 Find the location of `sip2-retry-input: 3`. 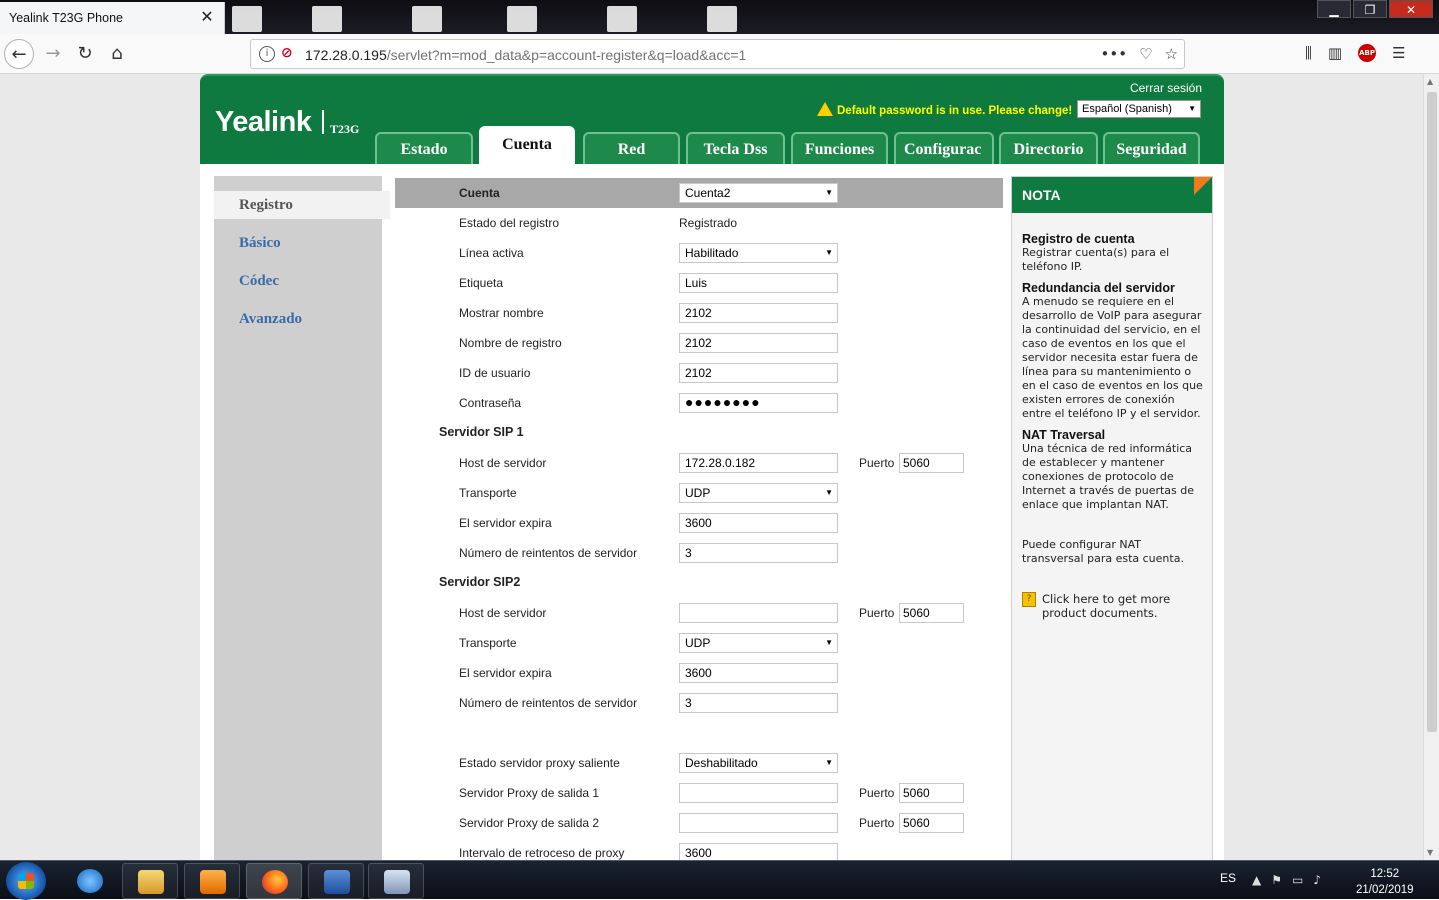

sip2-retry-input: 3 is located at coordinates (758, 703).